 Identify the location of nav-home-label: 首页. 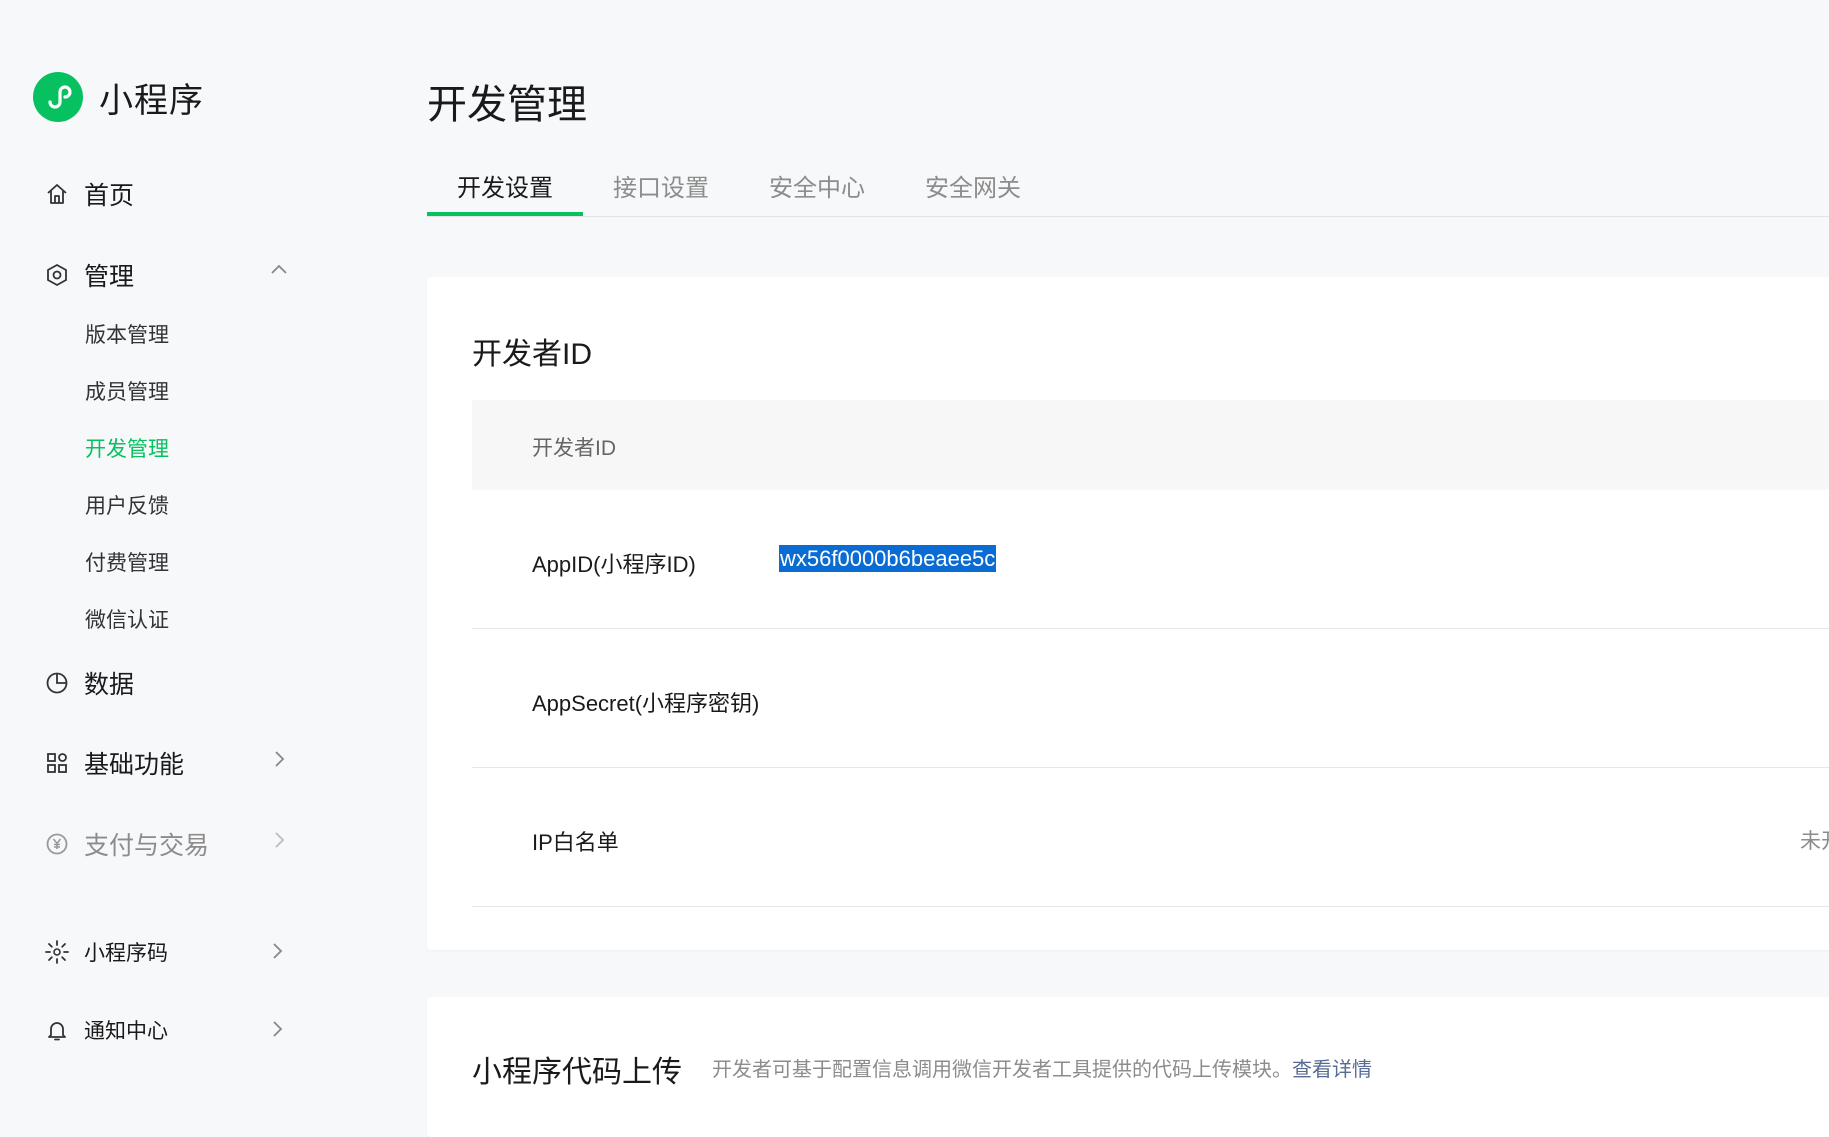
(109, 196).